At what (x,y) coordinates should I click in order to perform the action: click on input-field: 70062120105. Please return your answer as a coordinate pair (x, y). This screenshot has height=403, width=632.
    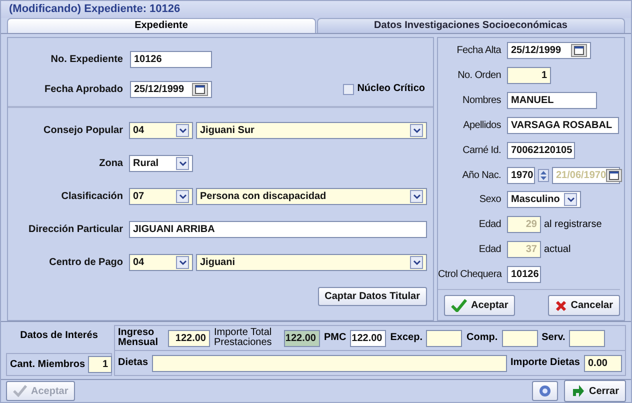
    Looking at the image, I should click on (541, 150).